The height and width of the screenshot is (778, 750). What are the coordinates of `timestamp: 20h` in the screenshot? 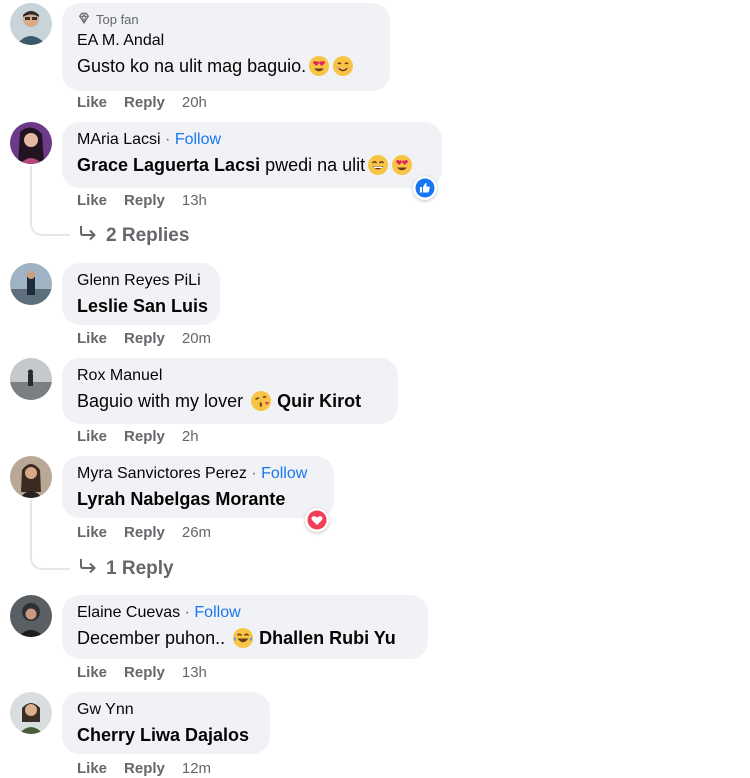 It's located at (194, 102).